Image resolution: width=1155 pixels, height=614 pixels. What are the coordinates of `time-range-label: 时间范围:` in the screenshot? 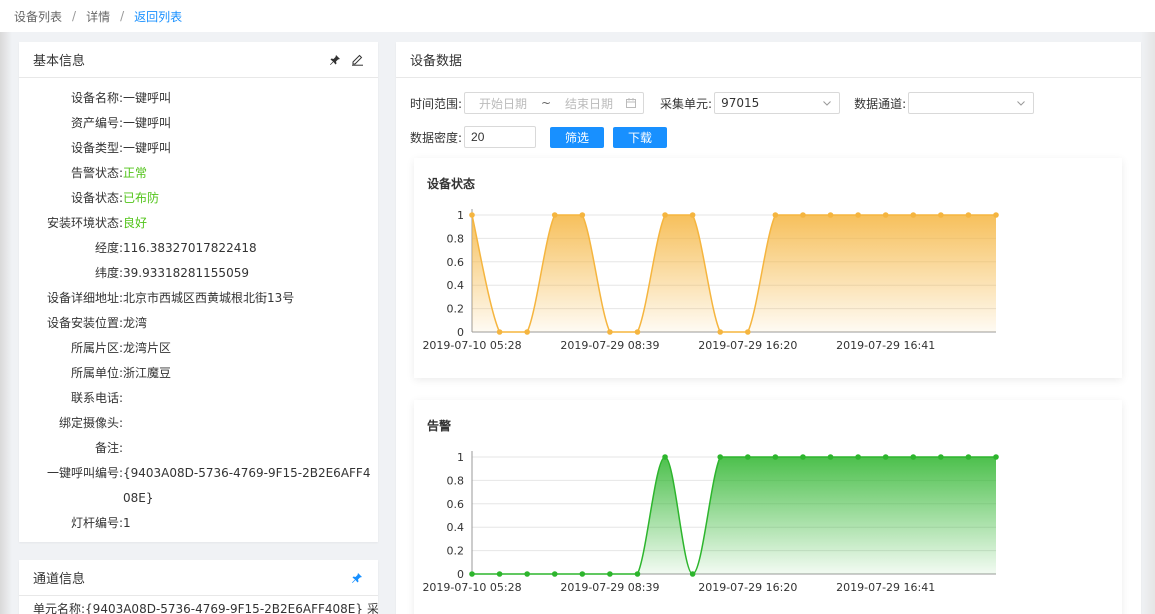 It's located at (436, 103).